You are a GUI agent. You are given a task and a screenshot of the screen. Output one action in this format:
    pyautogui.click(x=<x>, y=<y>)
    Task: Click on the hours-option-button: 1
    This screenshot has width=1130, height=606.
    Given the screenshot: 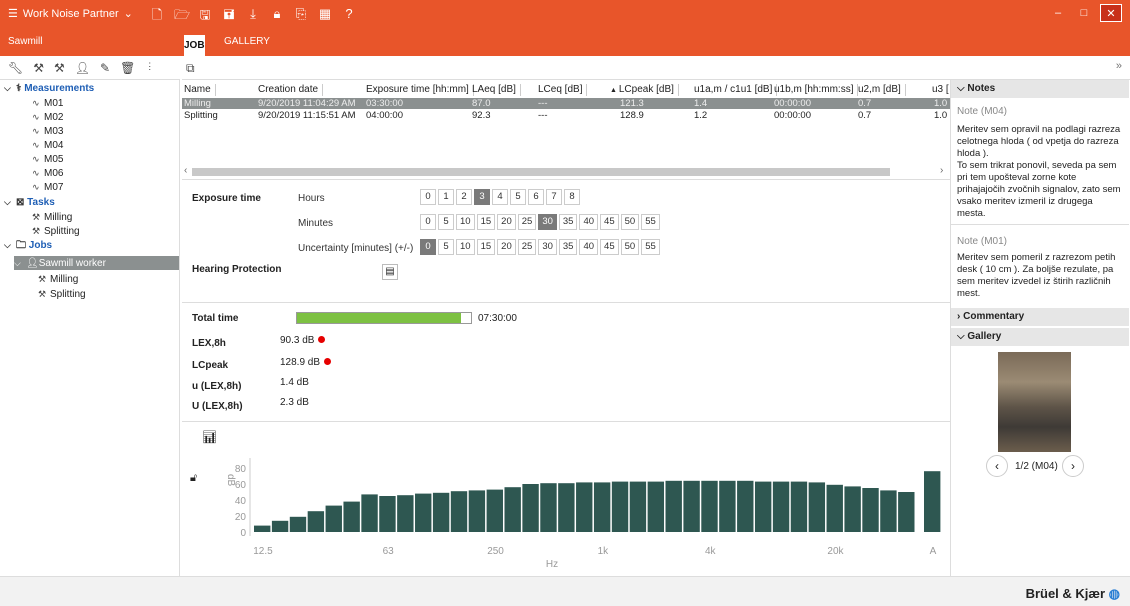 What is the action you would take?
    pyautogui.click(x=446, y=197)
    